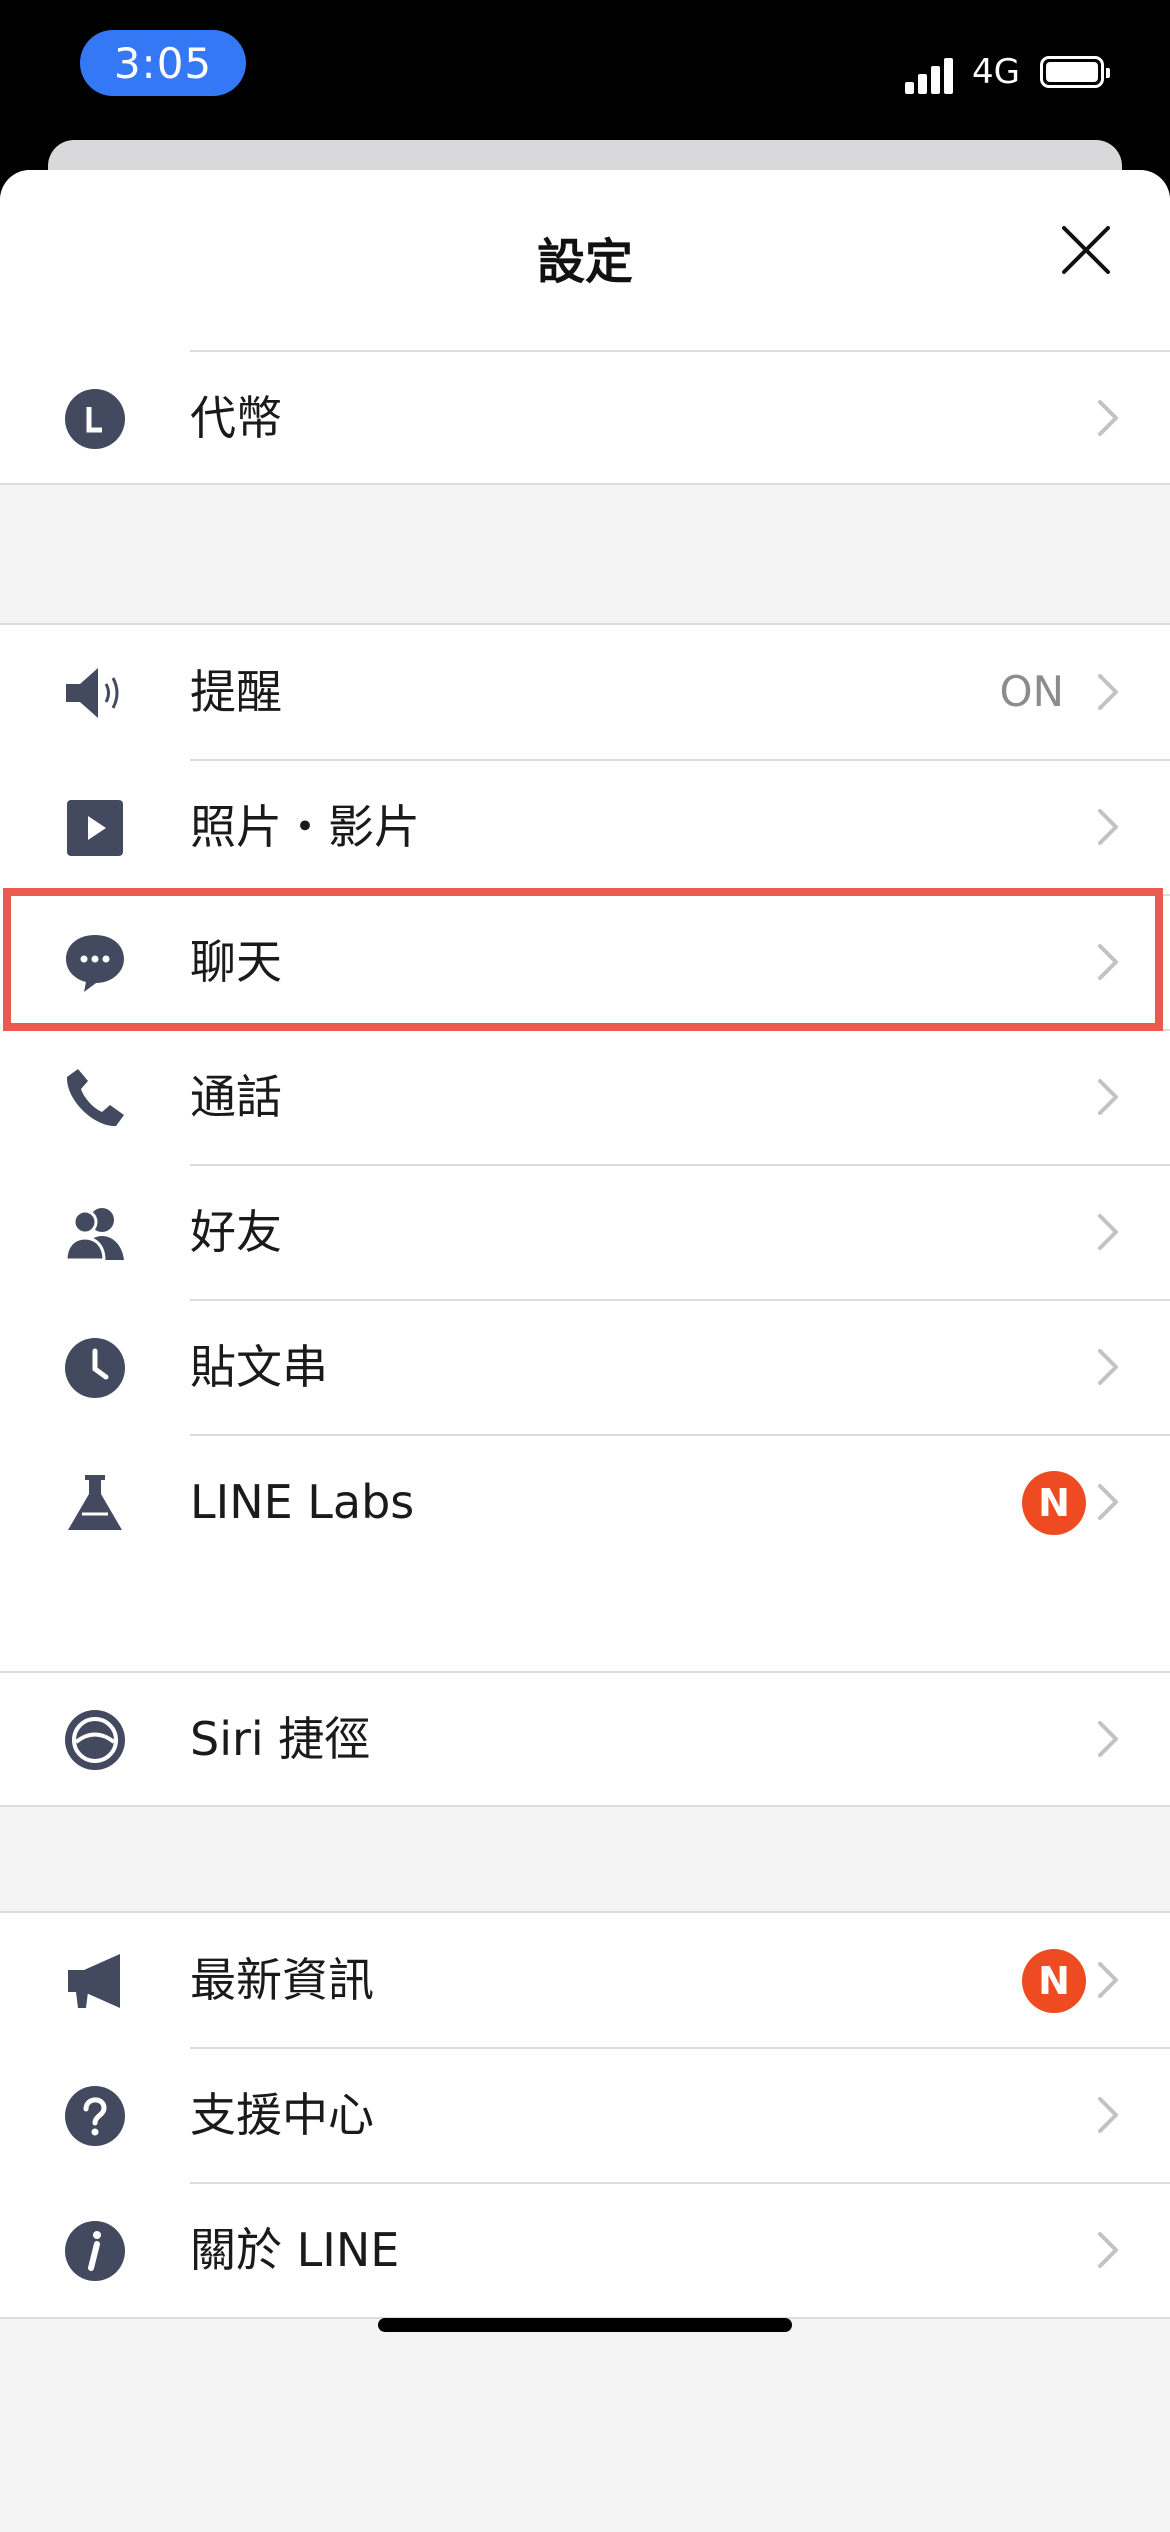 The width and height of the screenshot is (1170, 2532). What do you see at coordinates (302, 1502) in the screenshot?
I see `settings-item-label: LINE Labs` at bounding box center [302, 1502].